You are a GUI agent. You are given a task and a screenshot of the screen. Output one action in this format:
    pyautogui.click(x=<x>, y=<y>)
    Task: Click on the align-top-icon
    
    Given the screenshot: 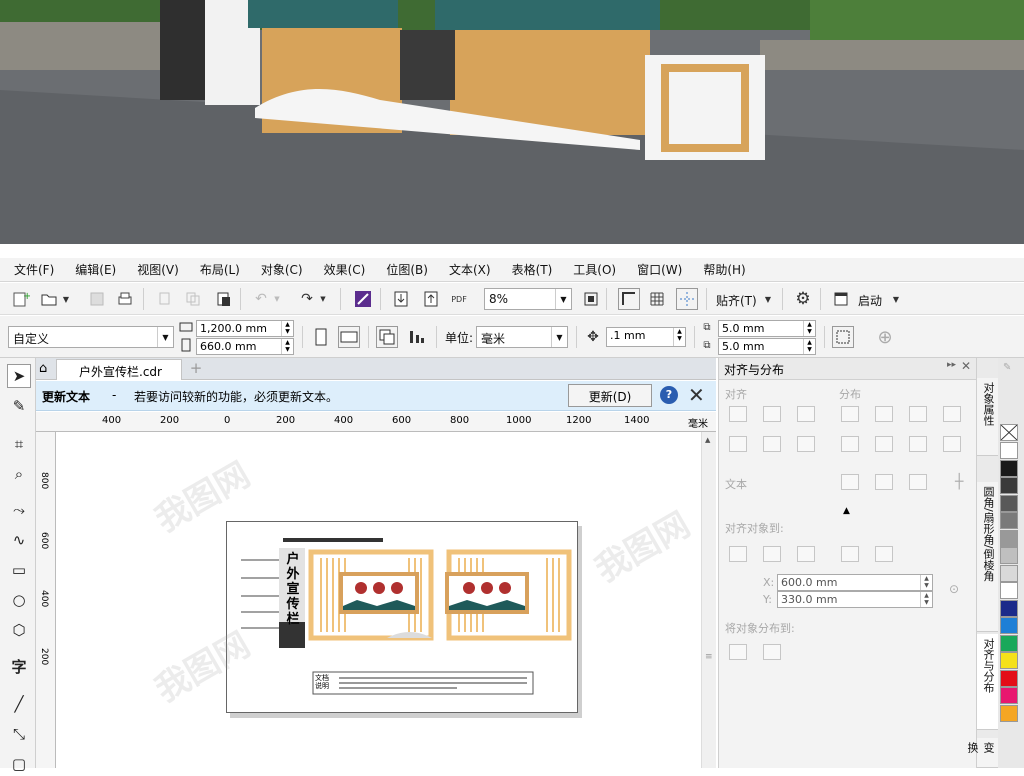 What is the action you would take?
    pyautogui.click(x=738, y=444)
    